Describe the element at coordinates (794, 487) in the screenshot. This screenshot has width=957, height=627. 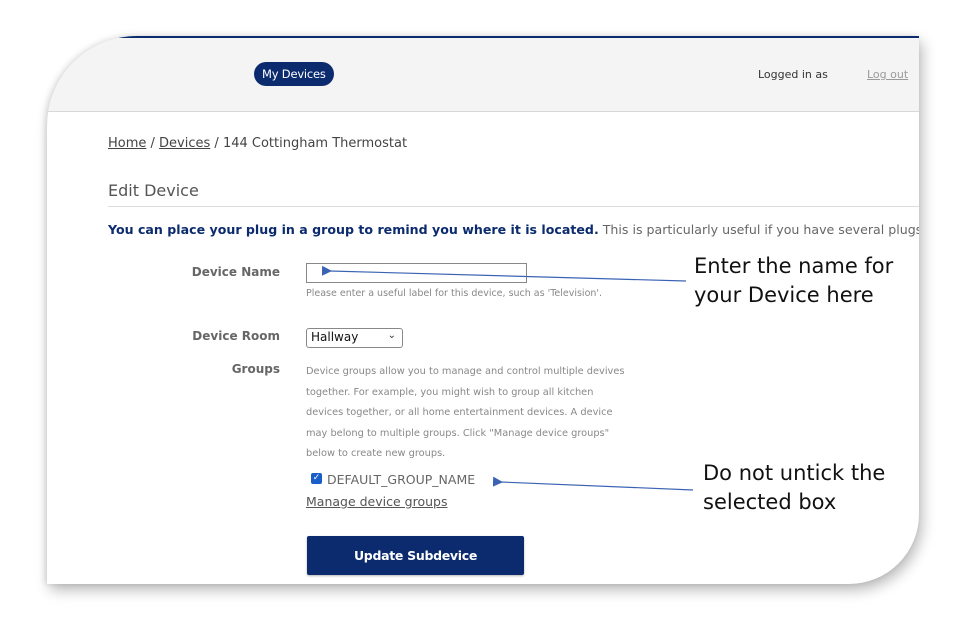
I see `group-annotation: Do not untick the selected box` at that location.